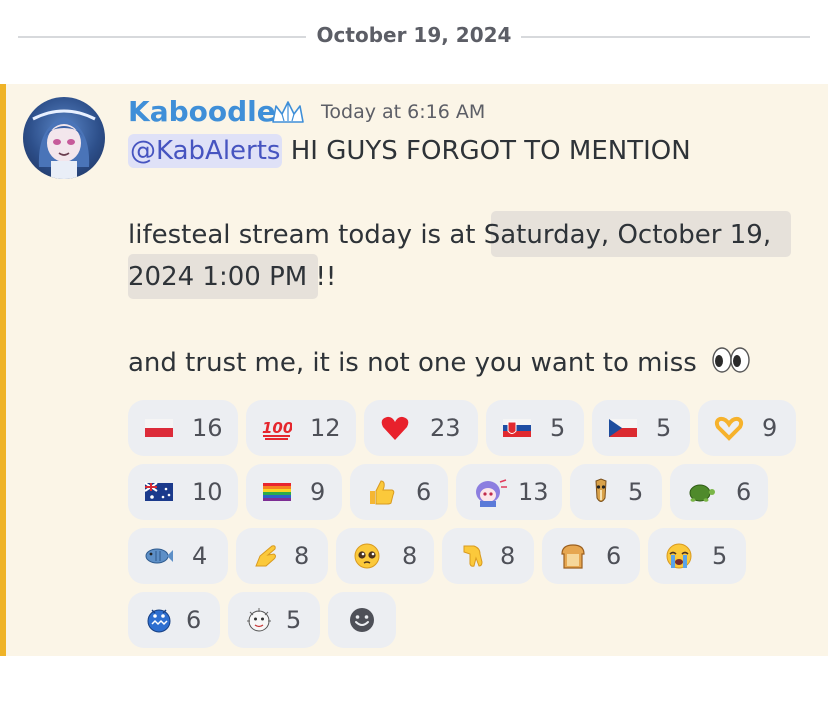 The image size is (828, 712). I want to click on blue-fish-icon, so click(159, 620).